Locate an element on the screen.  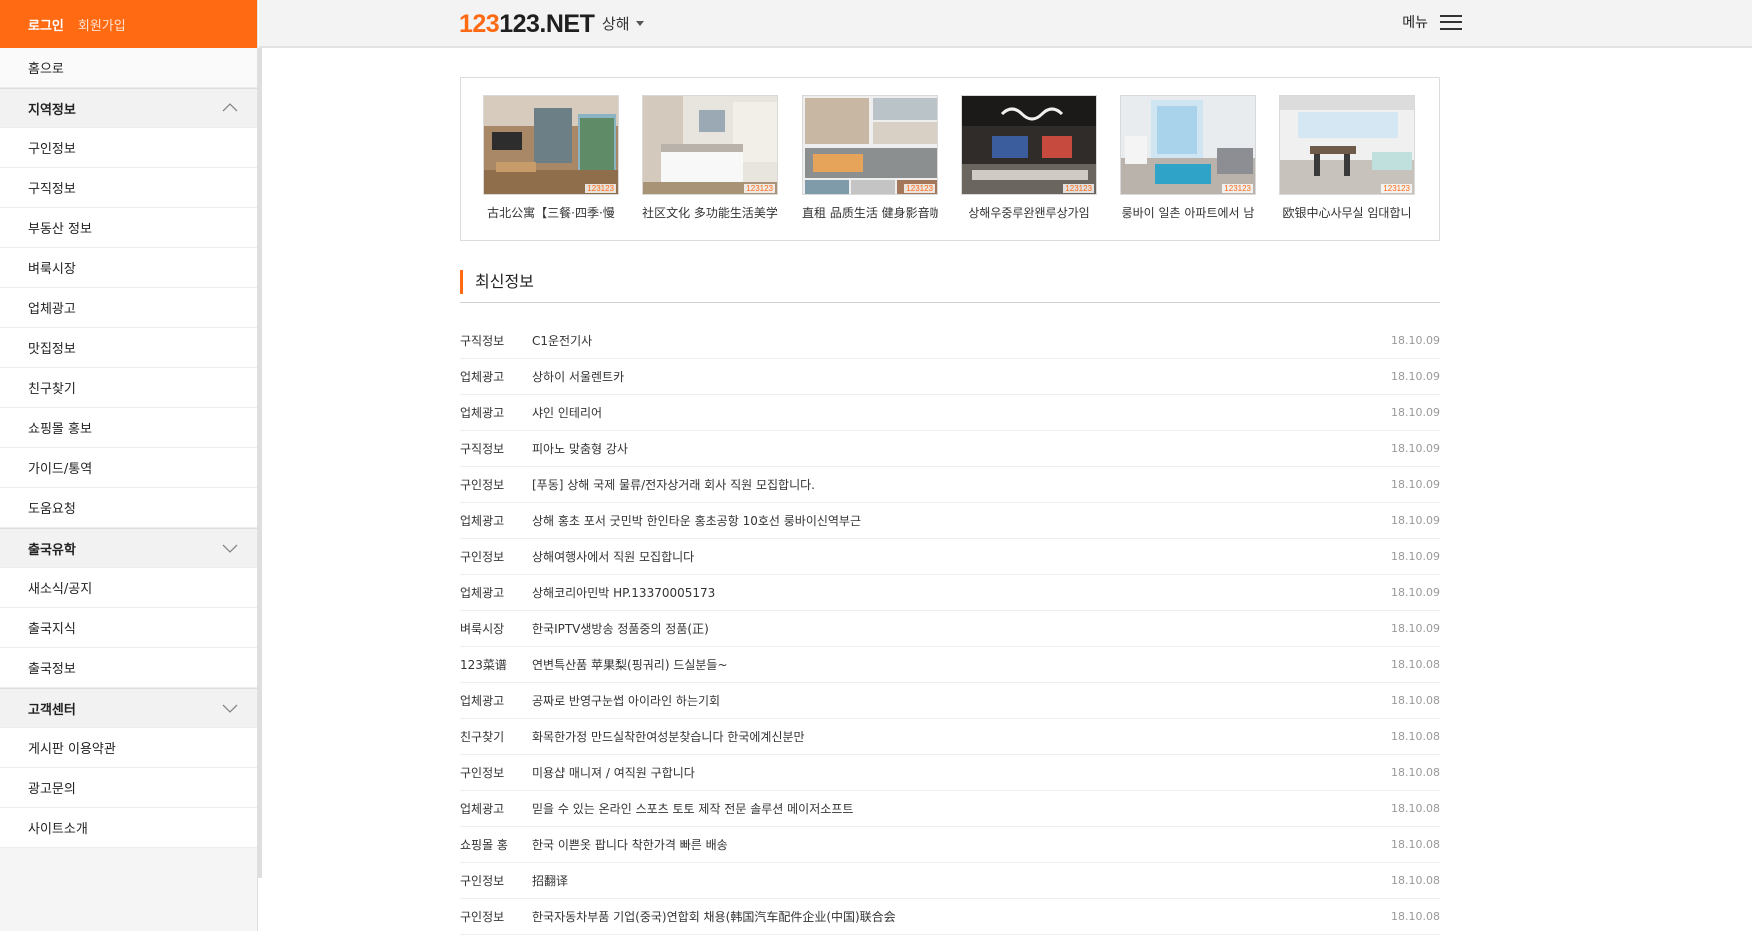
post-title: 피아노 맞춤형 강사 is located at coordinates (956, 448).